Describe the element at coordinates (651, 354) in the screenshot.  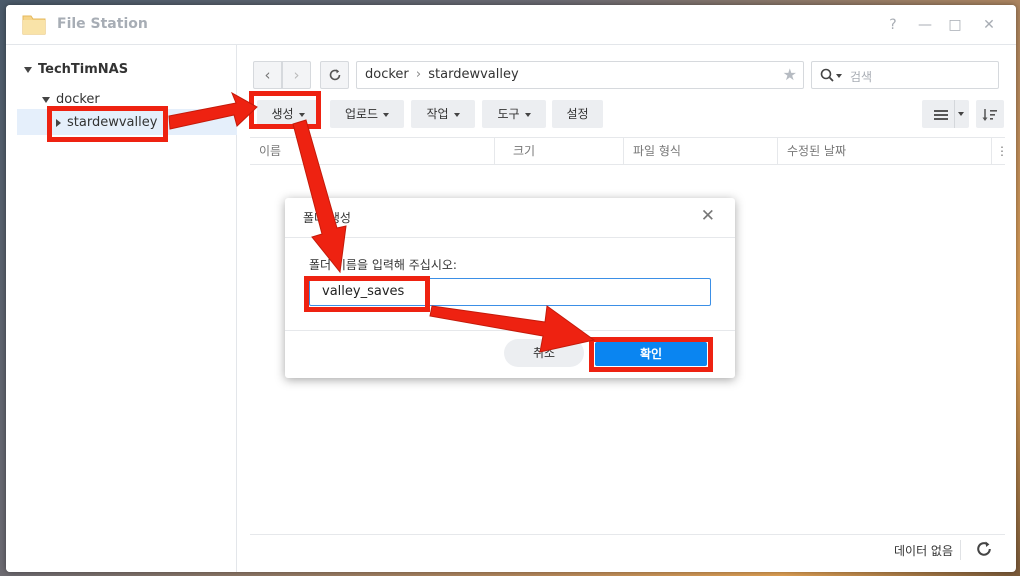
I see `highlight-box-ok-button` at that location.